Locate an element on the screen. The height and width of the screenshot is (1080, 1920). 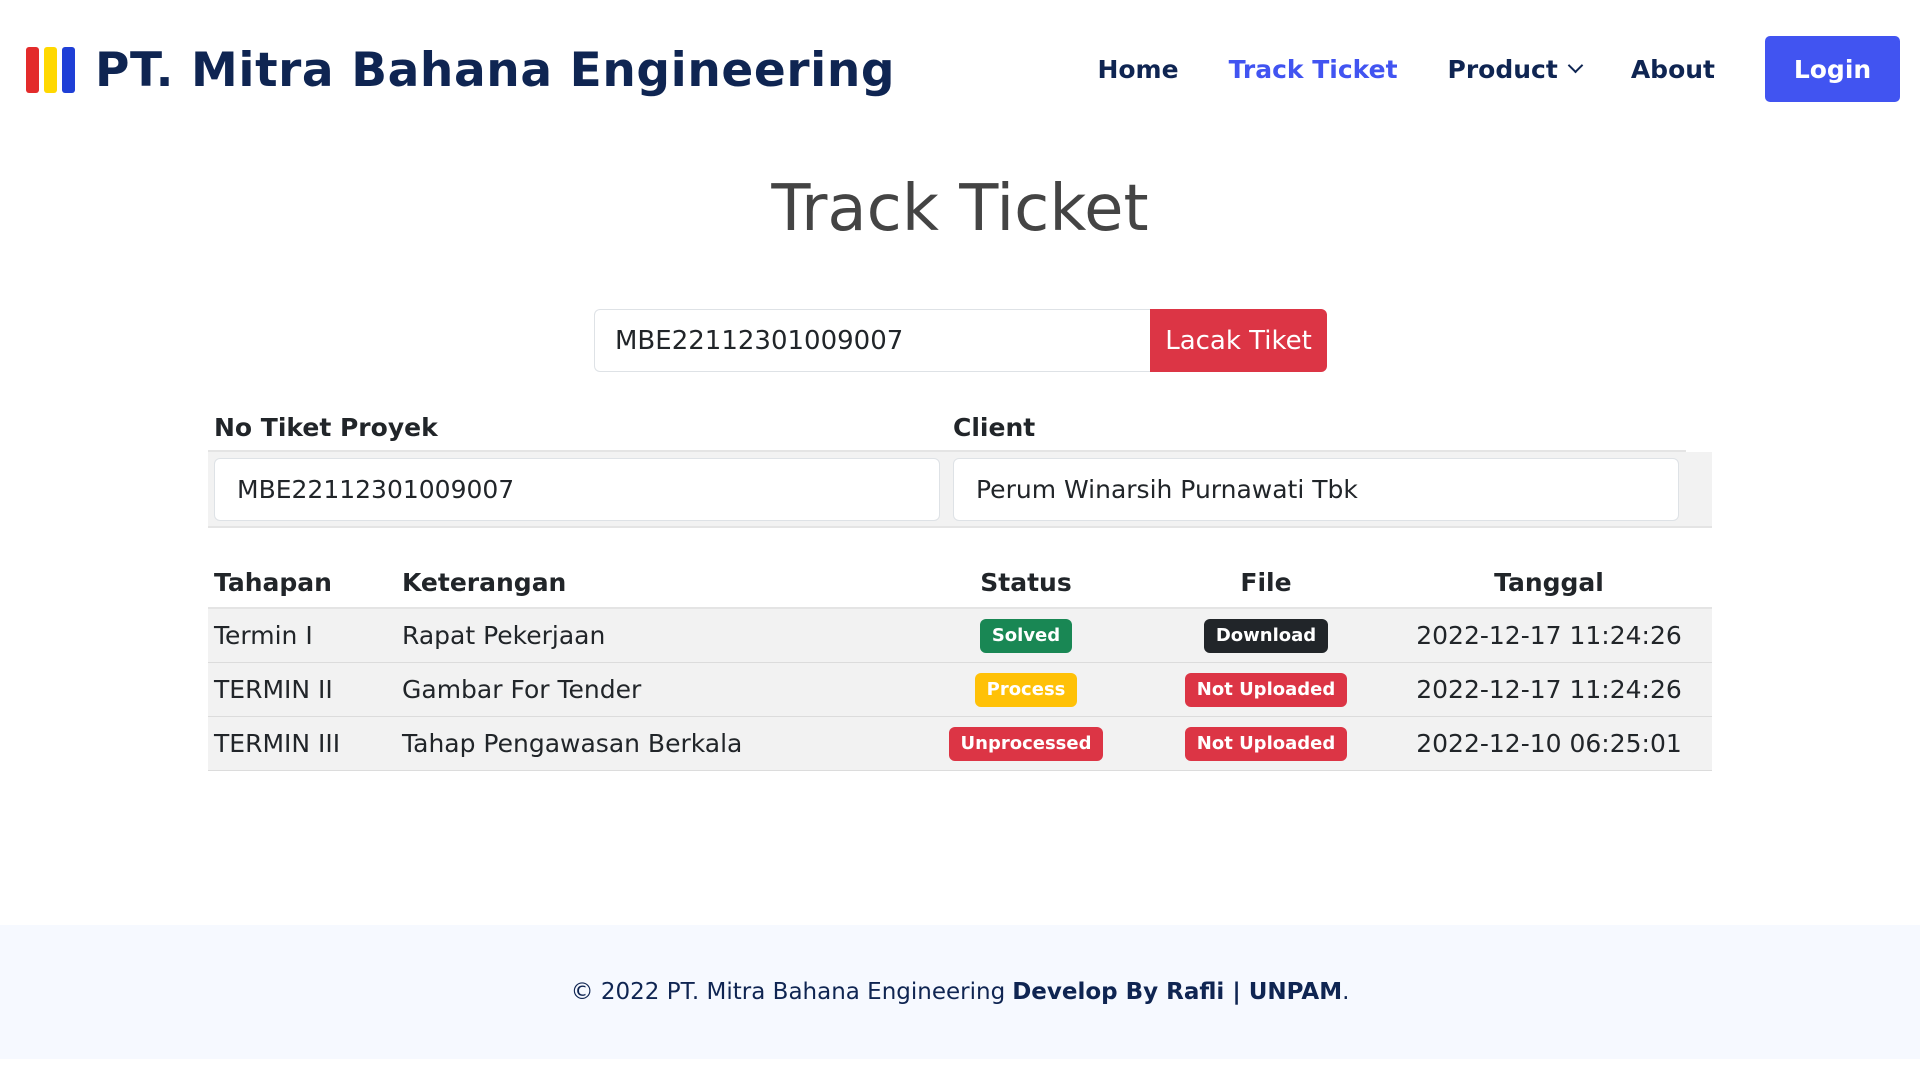
ticket-search-input is located at coordinates (872, 340).